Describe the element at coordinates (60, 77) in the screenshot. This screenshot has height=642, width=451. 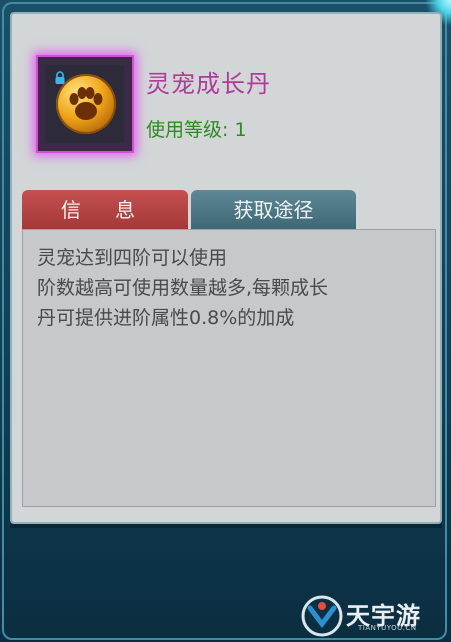
I see `lock-icon` at that location.